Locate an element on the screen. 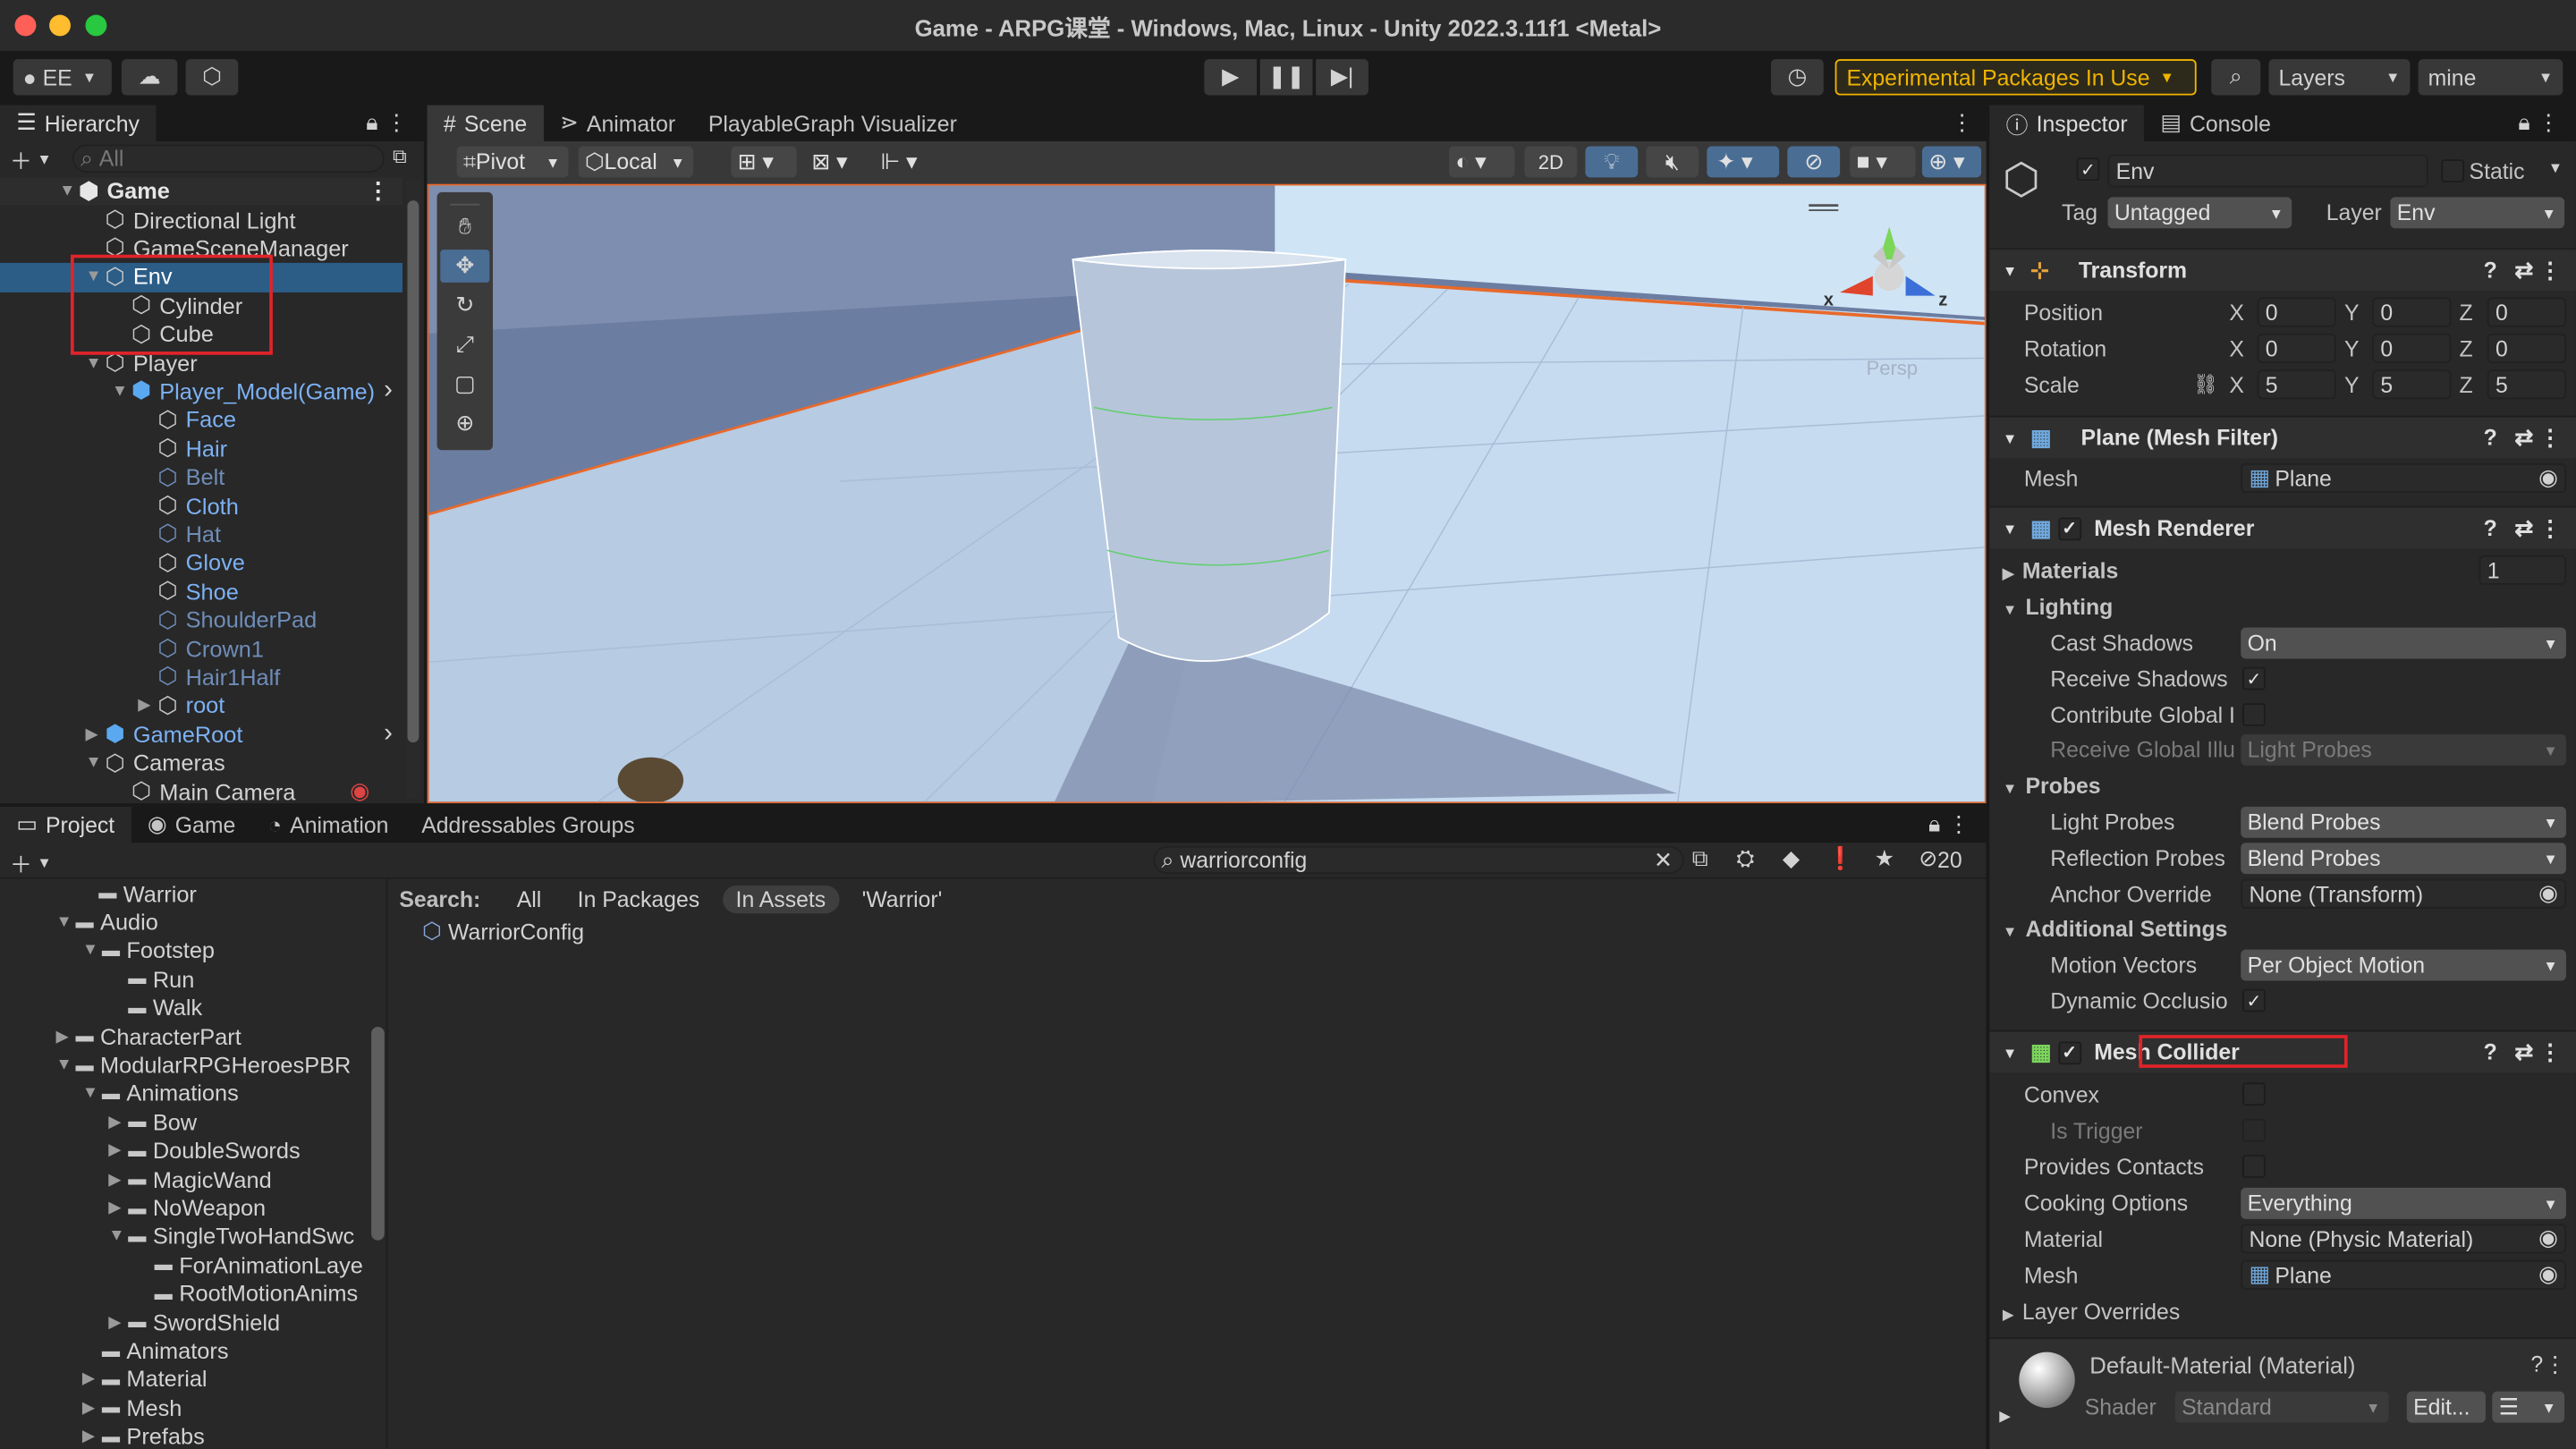  play-button: ▶ is located at coordinates (1231, 77).